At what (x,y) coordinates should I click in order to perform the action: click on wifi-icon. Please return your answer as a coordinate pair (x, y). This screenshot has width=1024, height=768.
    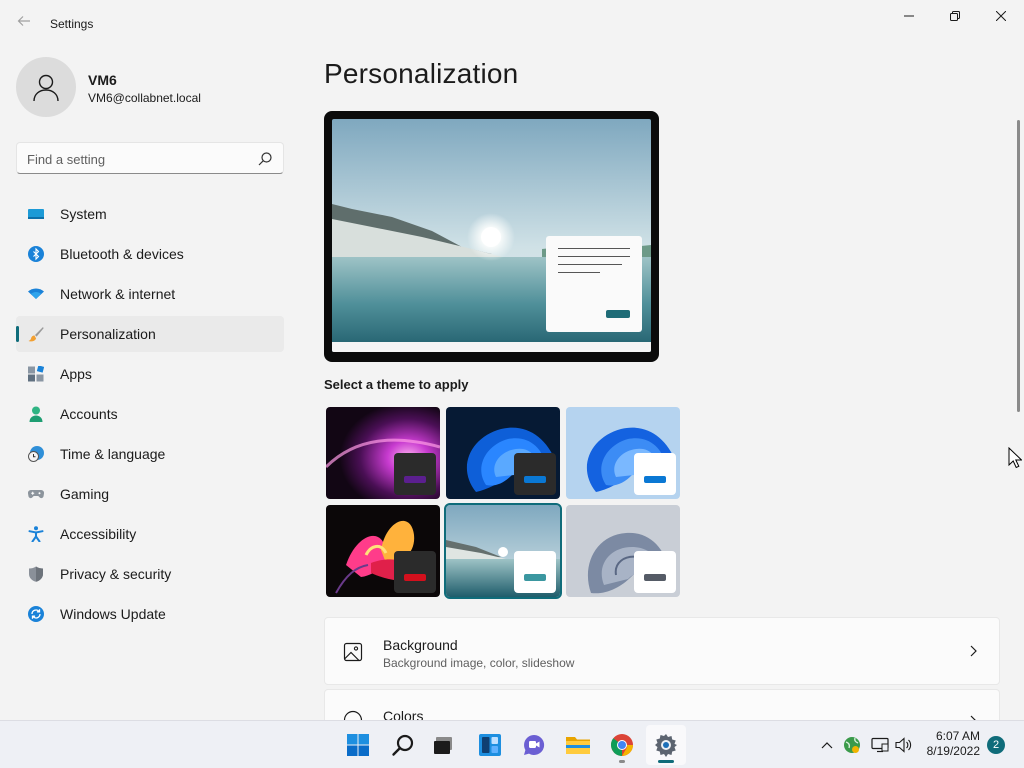
    Looking at the image, I should click on (36, 293).